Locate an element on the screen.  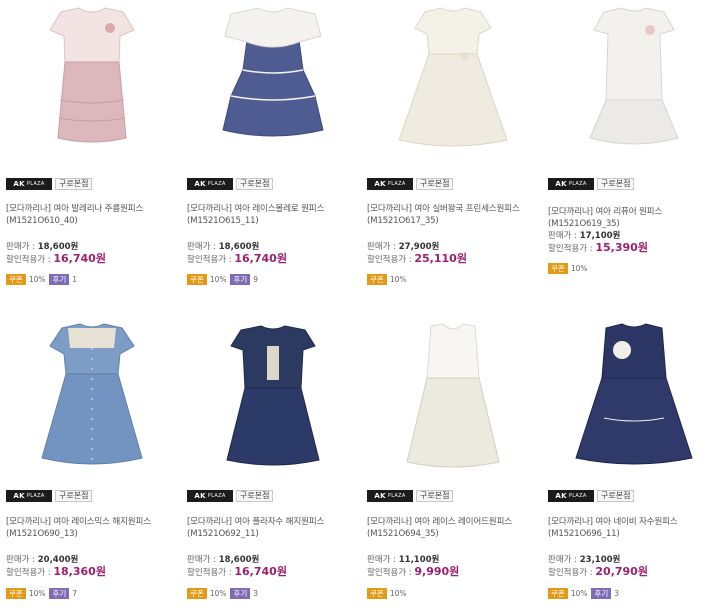
product-title: [모다까리나] 여아 리퓨어 원피스(M1521O619_35) is located at coordinates (634, 218).